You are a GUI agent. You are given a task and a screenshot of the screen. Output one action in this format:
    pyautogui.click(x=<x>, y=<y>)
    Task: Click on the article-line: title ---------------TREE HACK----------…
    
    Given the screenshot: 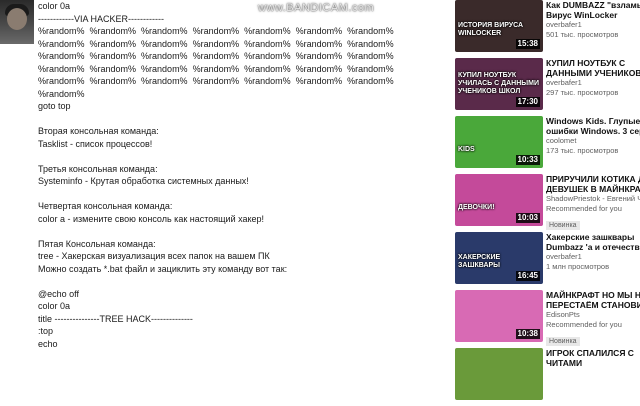 What is the action you would take?
    pyautogui.click(x=115, y=318)
    